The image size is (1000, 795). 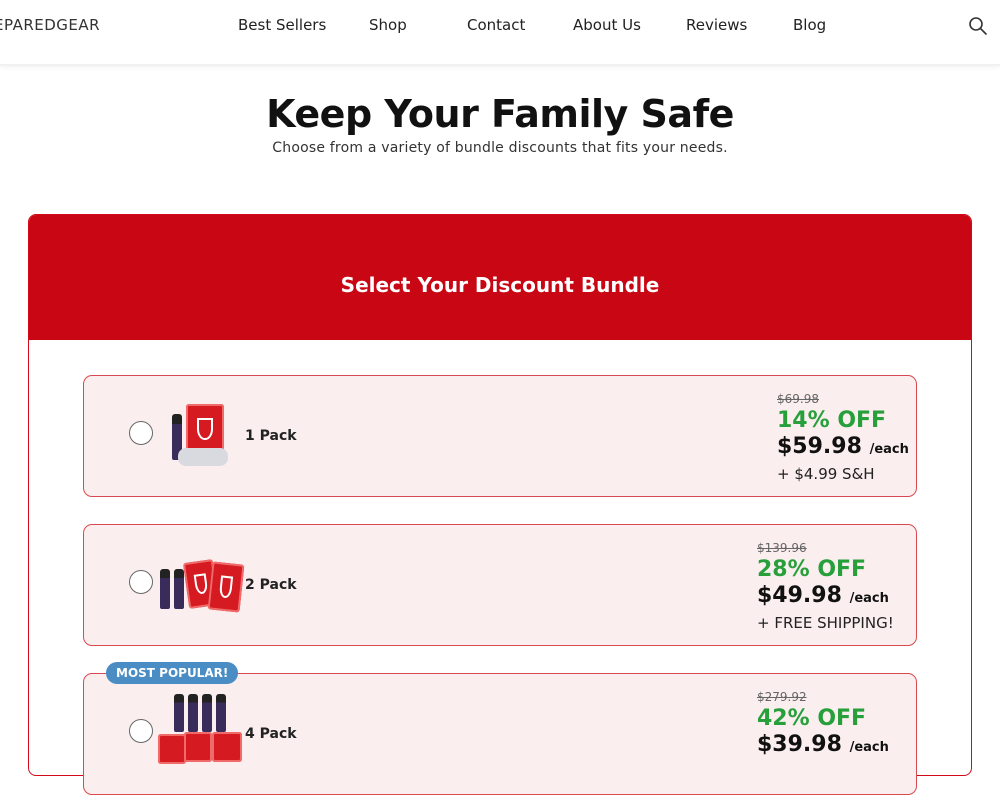 I want to click on nav-contact: Contact, so click(x=496, y=25).